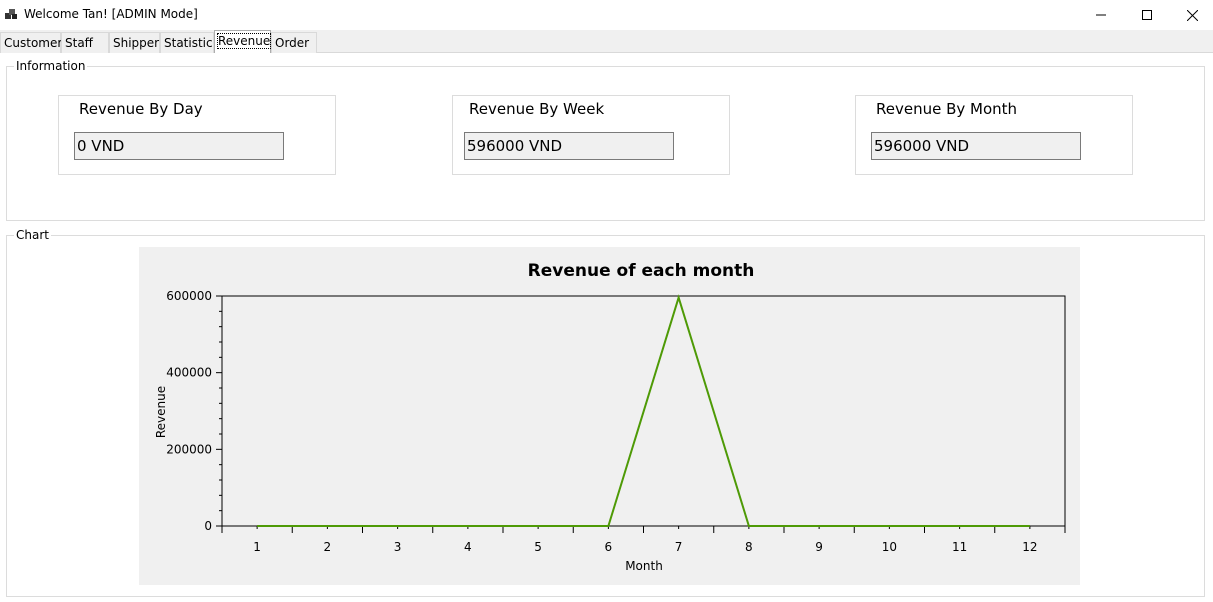  Describe the element at coordinates (257, 547) in the screenshot. I see `x-tick-label: 1` at that location.